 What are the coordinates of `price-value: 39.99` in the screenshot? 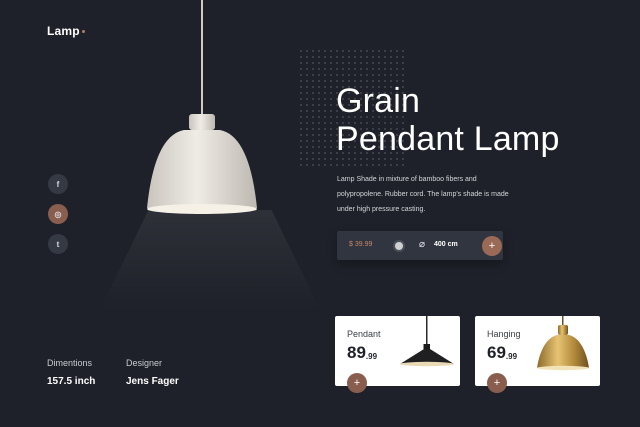 It's located at (363, 244).